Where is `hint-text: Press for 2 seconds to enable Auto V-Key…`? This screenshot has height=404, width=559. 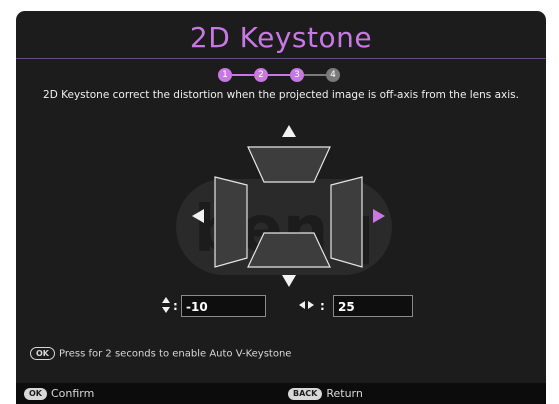 hint-text: Press for 2 seconds to enable Auto V-Key… is located at coordinates (175, 354).